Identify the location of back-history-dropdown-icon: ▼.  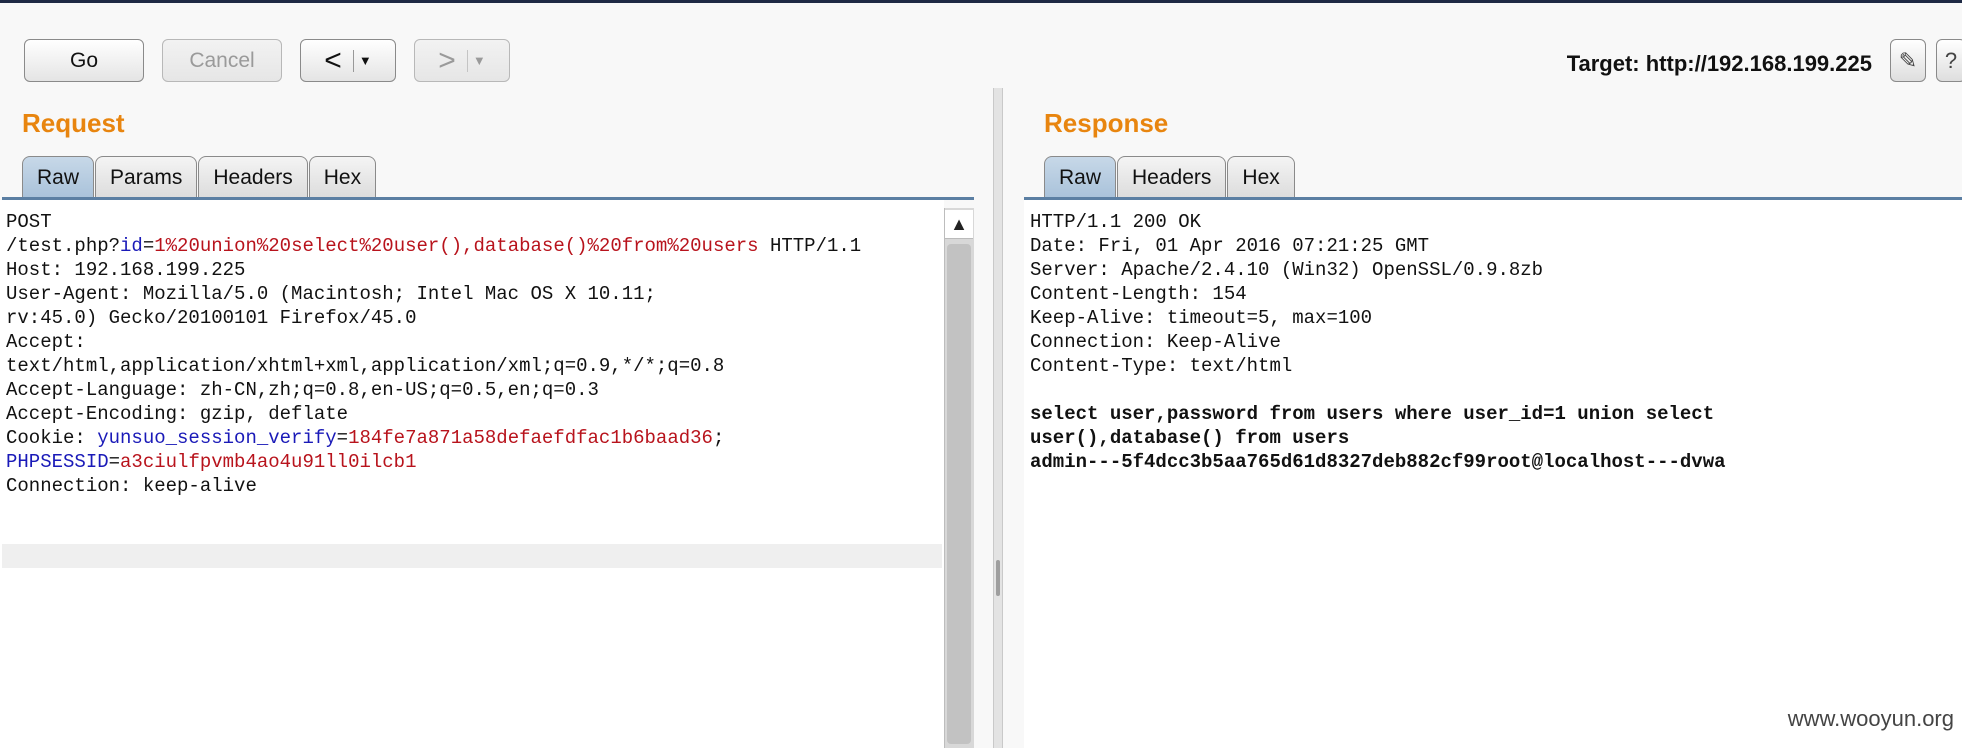
(365, 60).